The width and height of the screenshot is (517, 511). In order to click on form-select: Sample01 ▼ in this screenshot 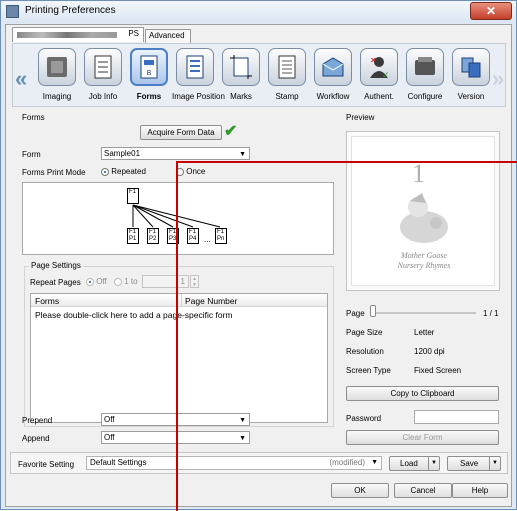, I will do `click(175, 153)`.